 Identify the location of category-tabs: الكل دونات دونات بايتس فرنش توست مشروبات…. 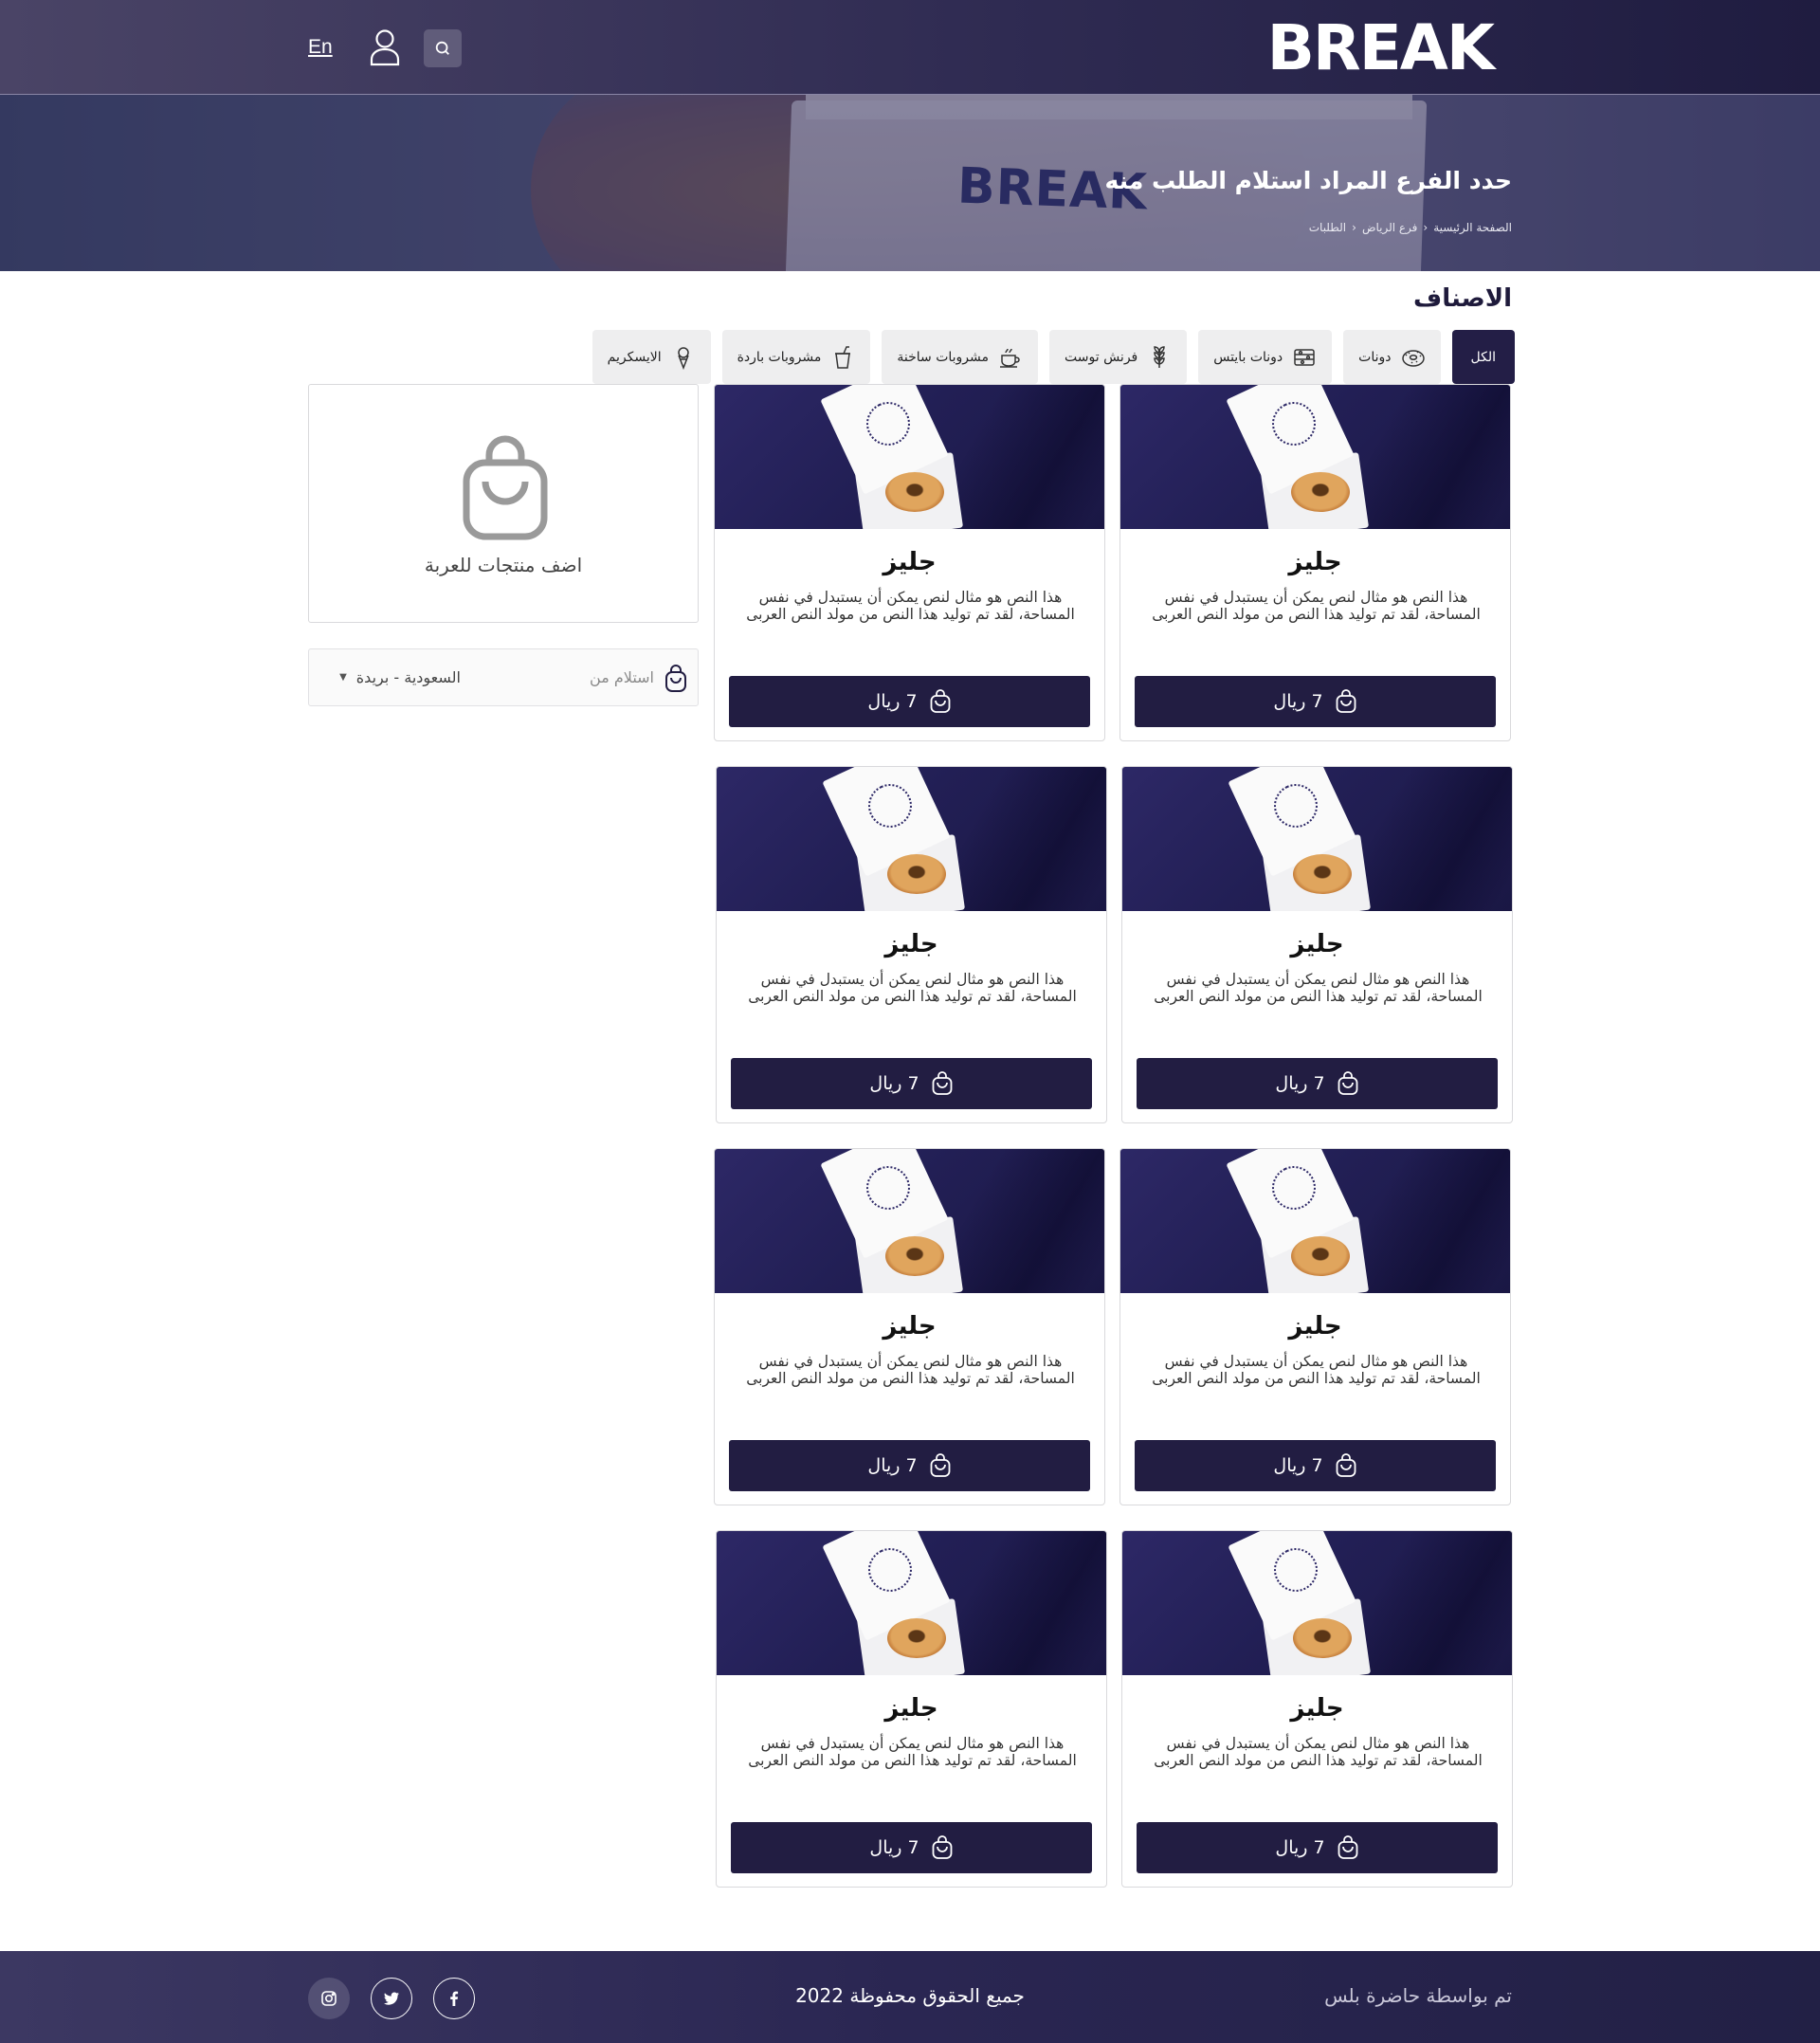
(1053, 357).